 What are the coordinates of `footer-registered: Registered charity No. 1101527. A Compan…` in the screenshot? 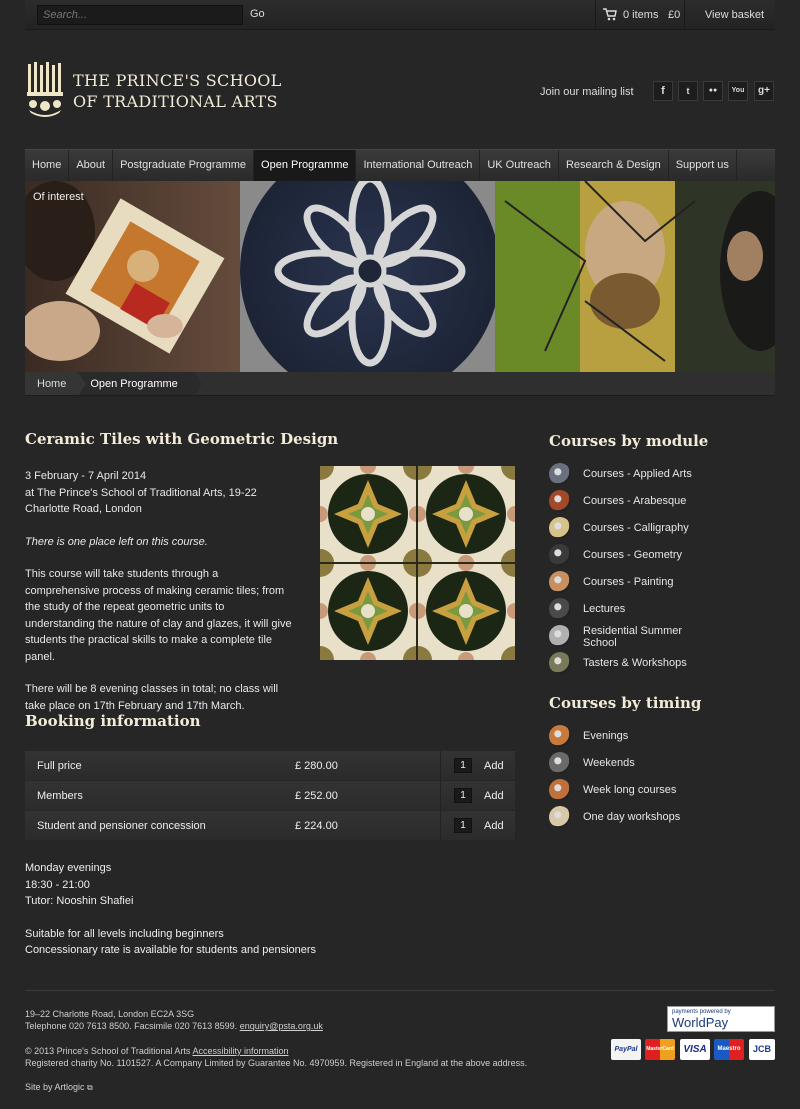 It's located at (276, 1063).